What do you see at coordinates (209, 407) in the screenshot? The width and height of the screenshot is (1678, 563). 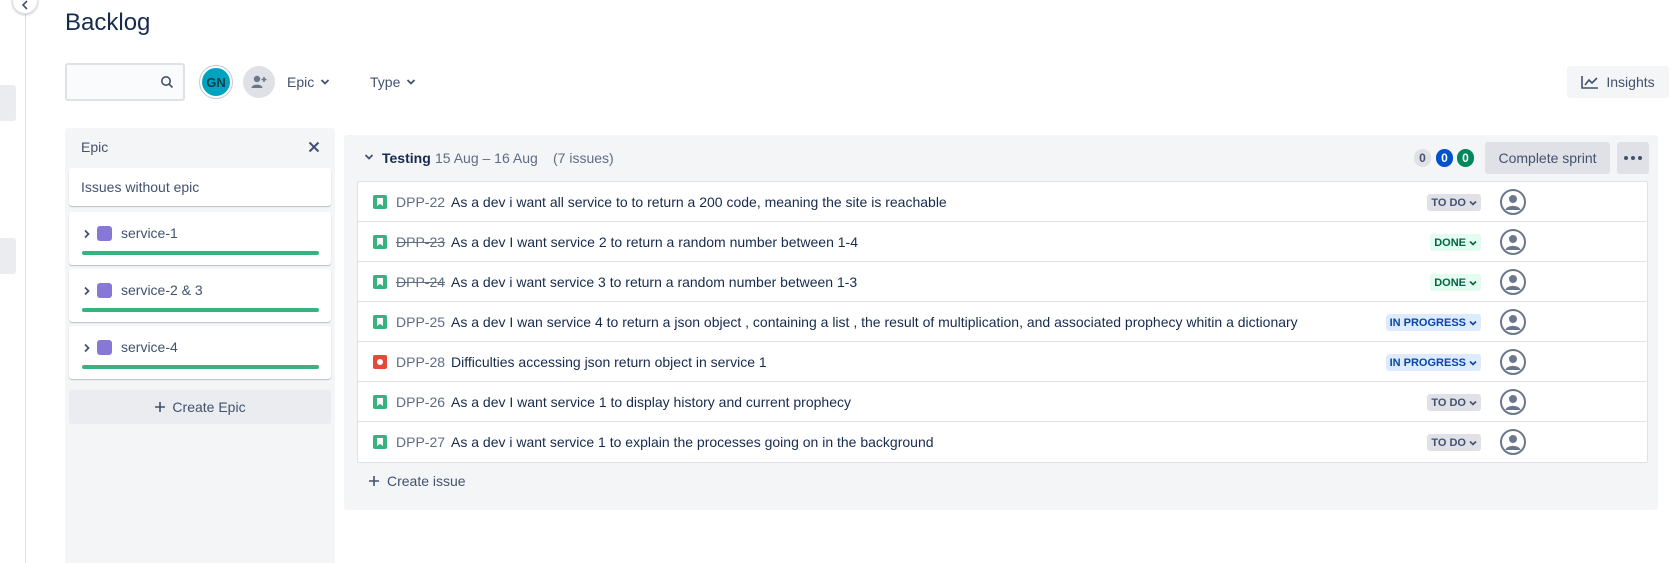 I see `create-epic-label: Create Epic` at bounding box center [209, 407].